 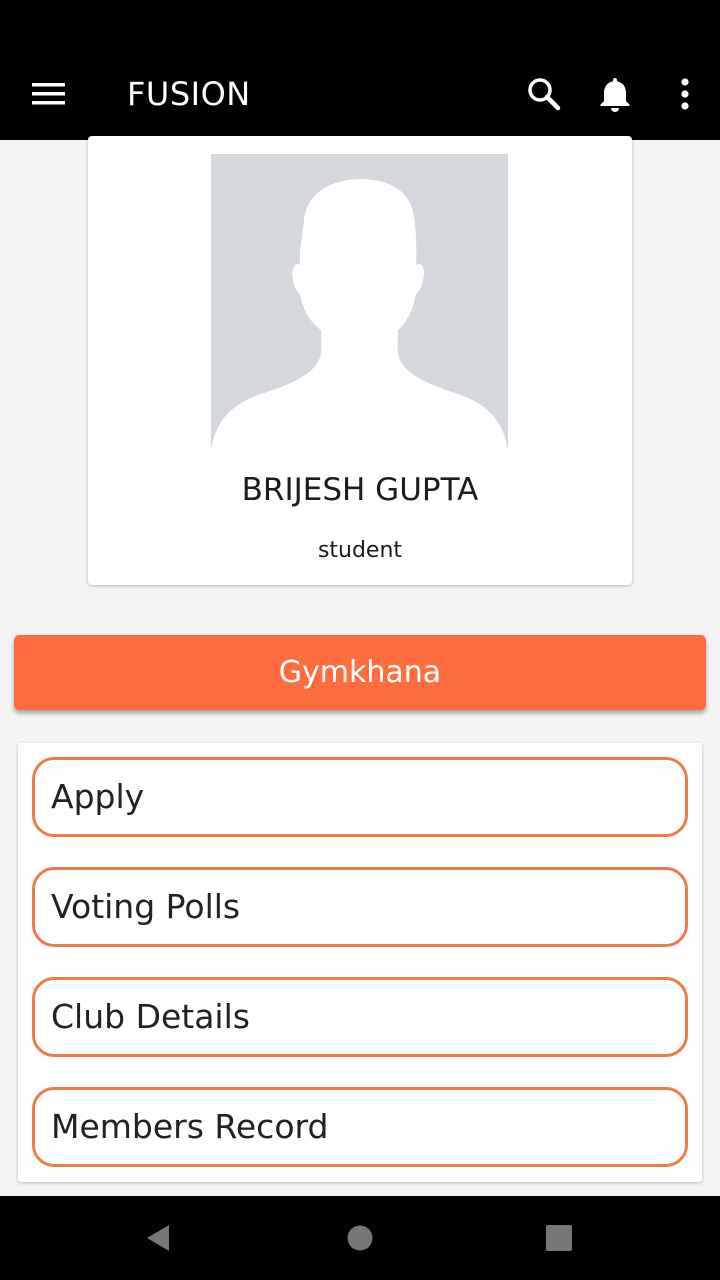 What do you see at coordinates (360, 907) in the screenshot?
I see `voting-polls-button: Voting Polls` at bounding box center [360, 907].